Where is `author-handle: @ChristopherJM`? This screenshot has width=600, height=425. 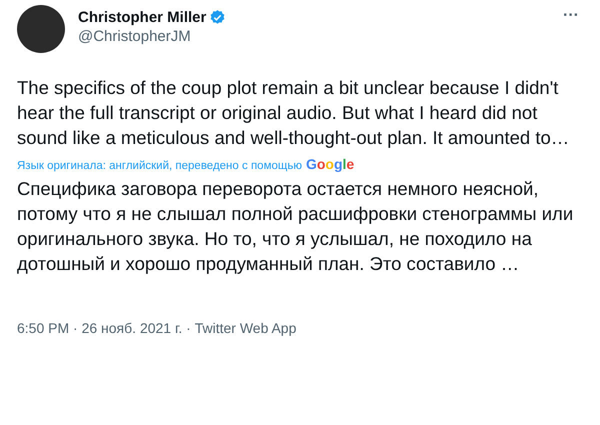
author-handle: @ChristopherJM is located at coordinates (135, 36).